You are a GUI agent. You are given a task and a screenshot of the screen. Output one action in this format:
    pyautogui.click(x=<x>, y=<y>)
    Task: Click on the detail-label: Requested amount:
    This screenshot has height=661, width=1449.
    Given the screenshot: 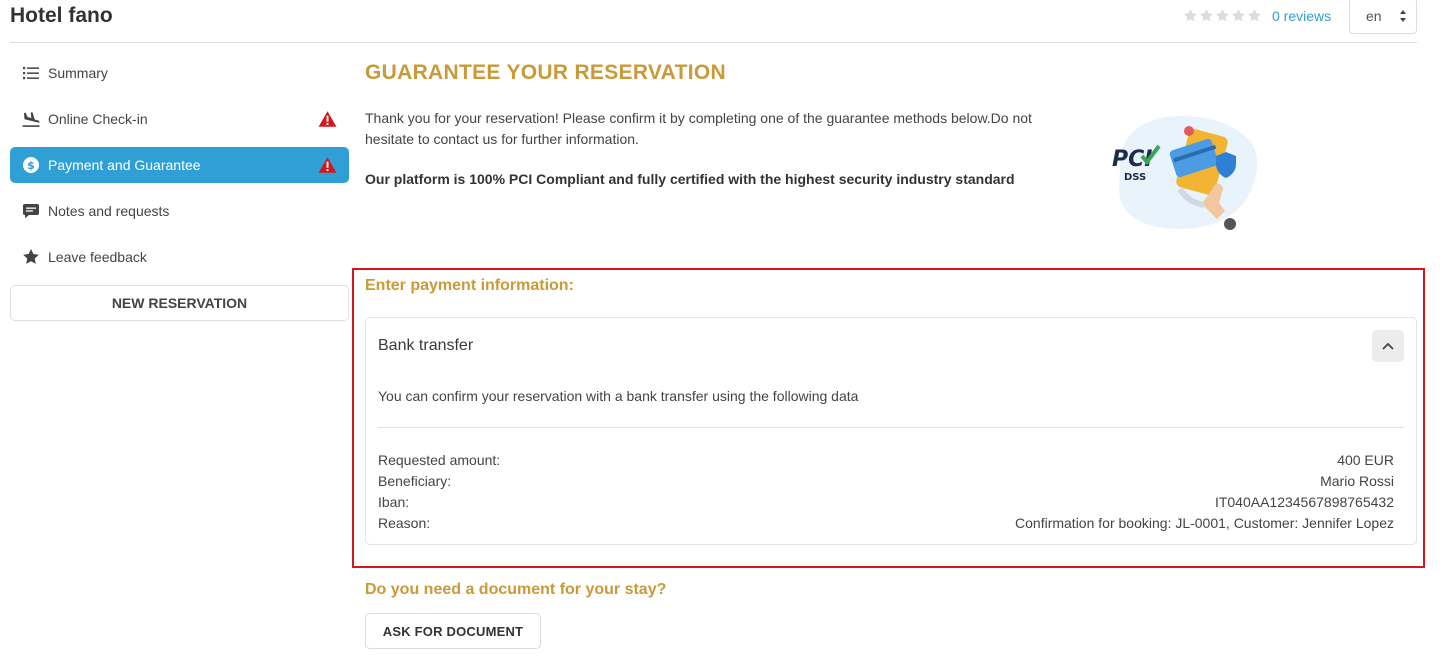 What is the action you would take?
    pyautogui.click(x=439, y=460)
    